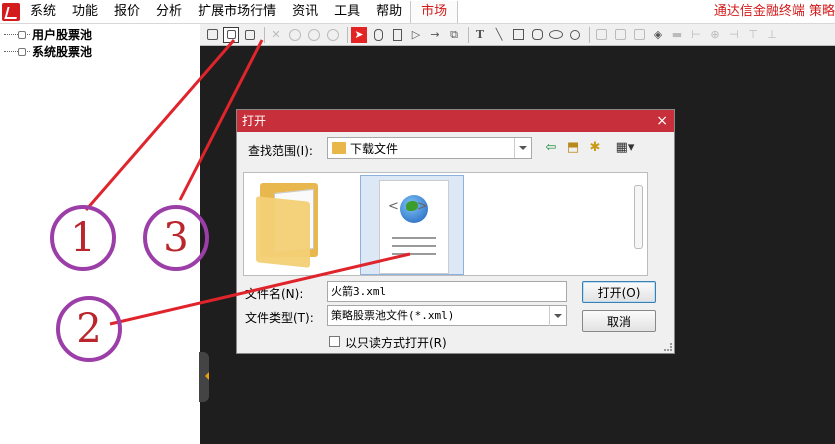  What do you see at coordinates (668, 347) in the screenshot?
I see `resize-grip-icon` at bounding box center [668, 347].